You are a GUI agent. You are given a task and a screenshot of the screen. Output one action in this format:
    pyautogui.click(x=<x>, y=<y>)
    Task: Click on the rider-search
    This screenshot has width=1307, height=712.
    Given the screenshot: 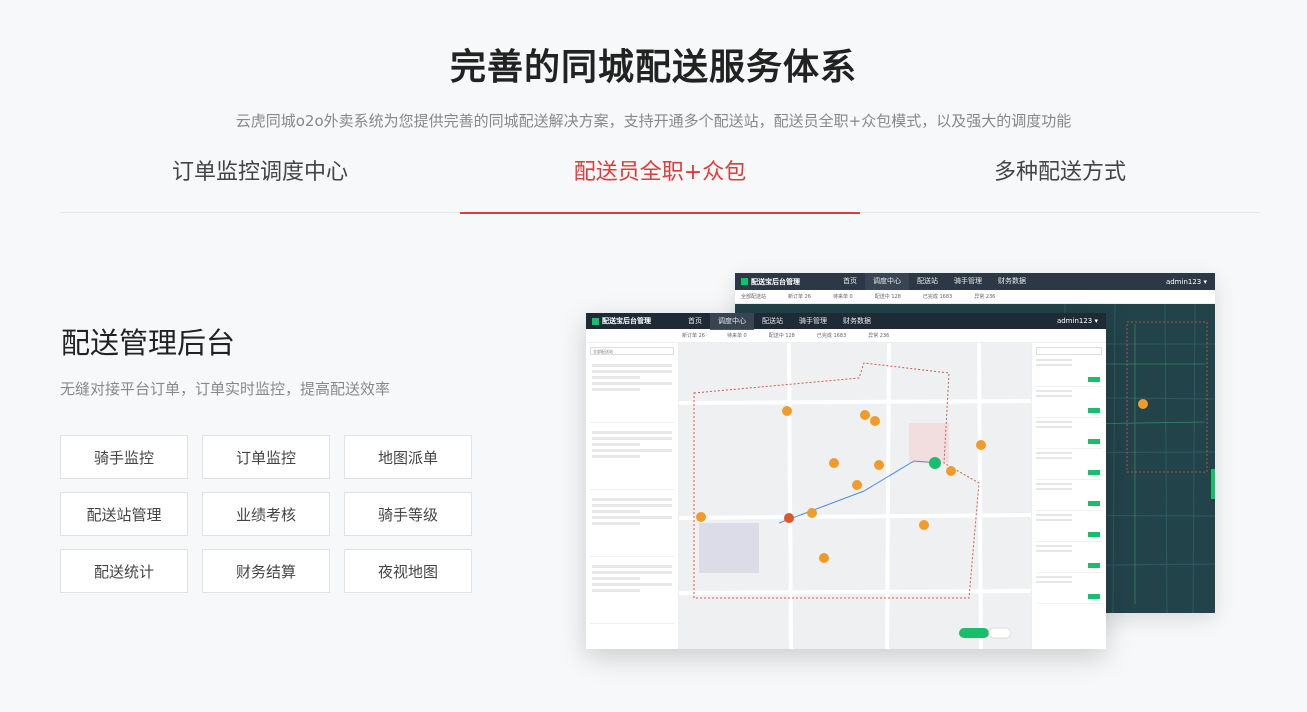 What is the action you would take?
    pyautogui.click(x=1069, y=351)
    